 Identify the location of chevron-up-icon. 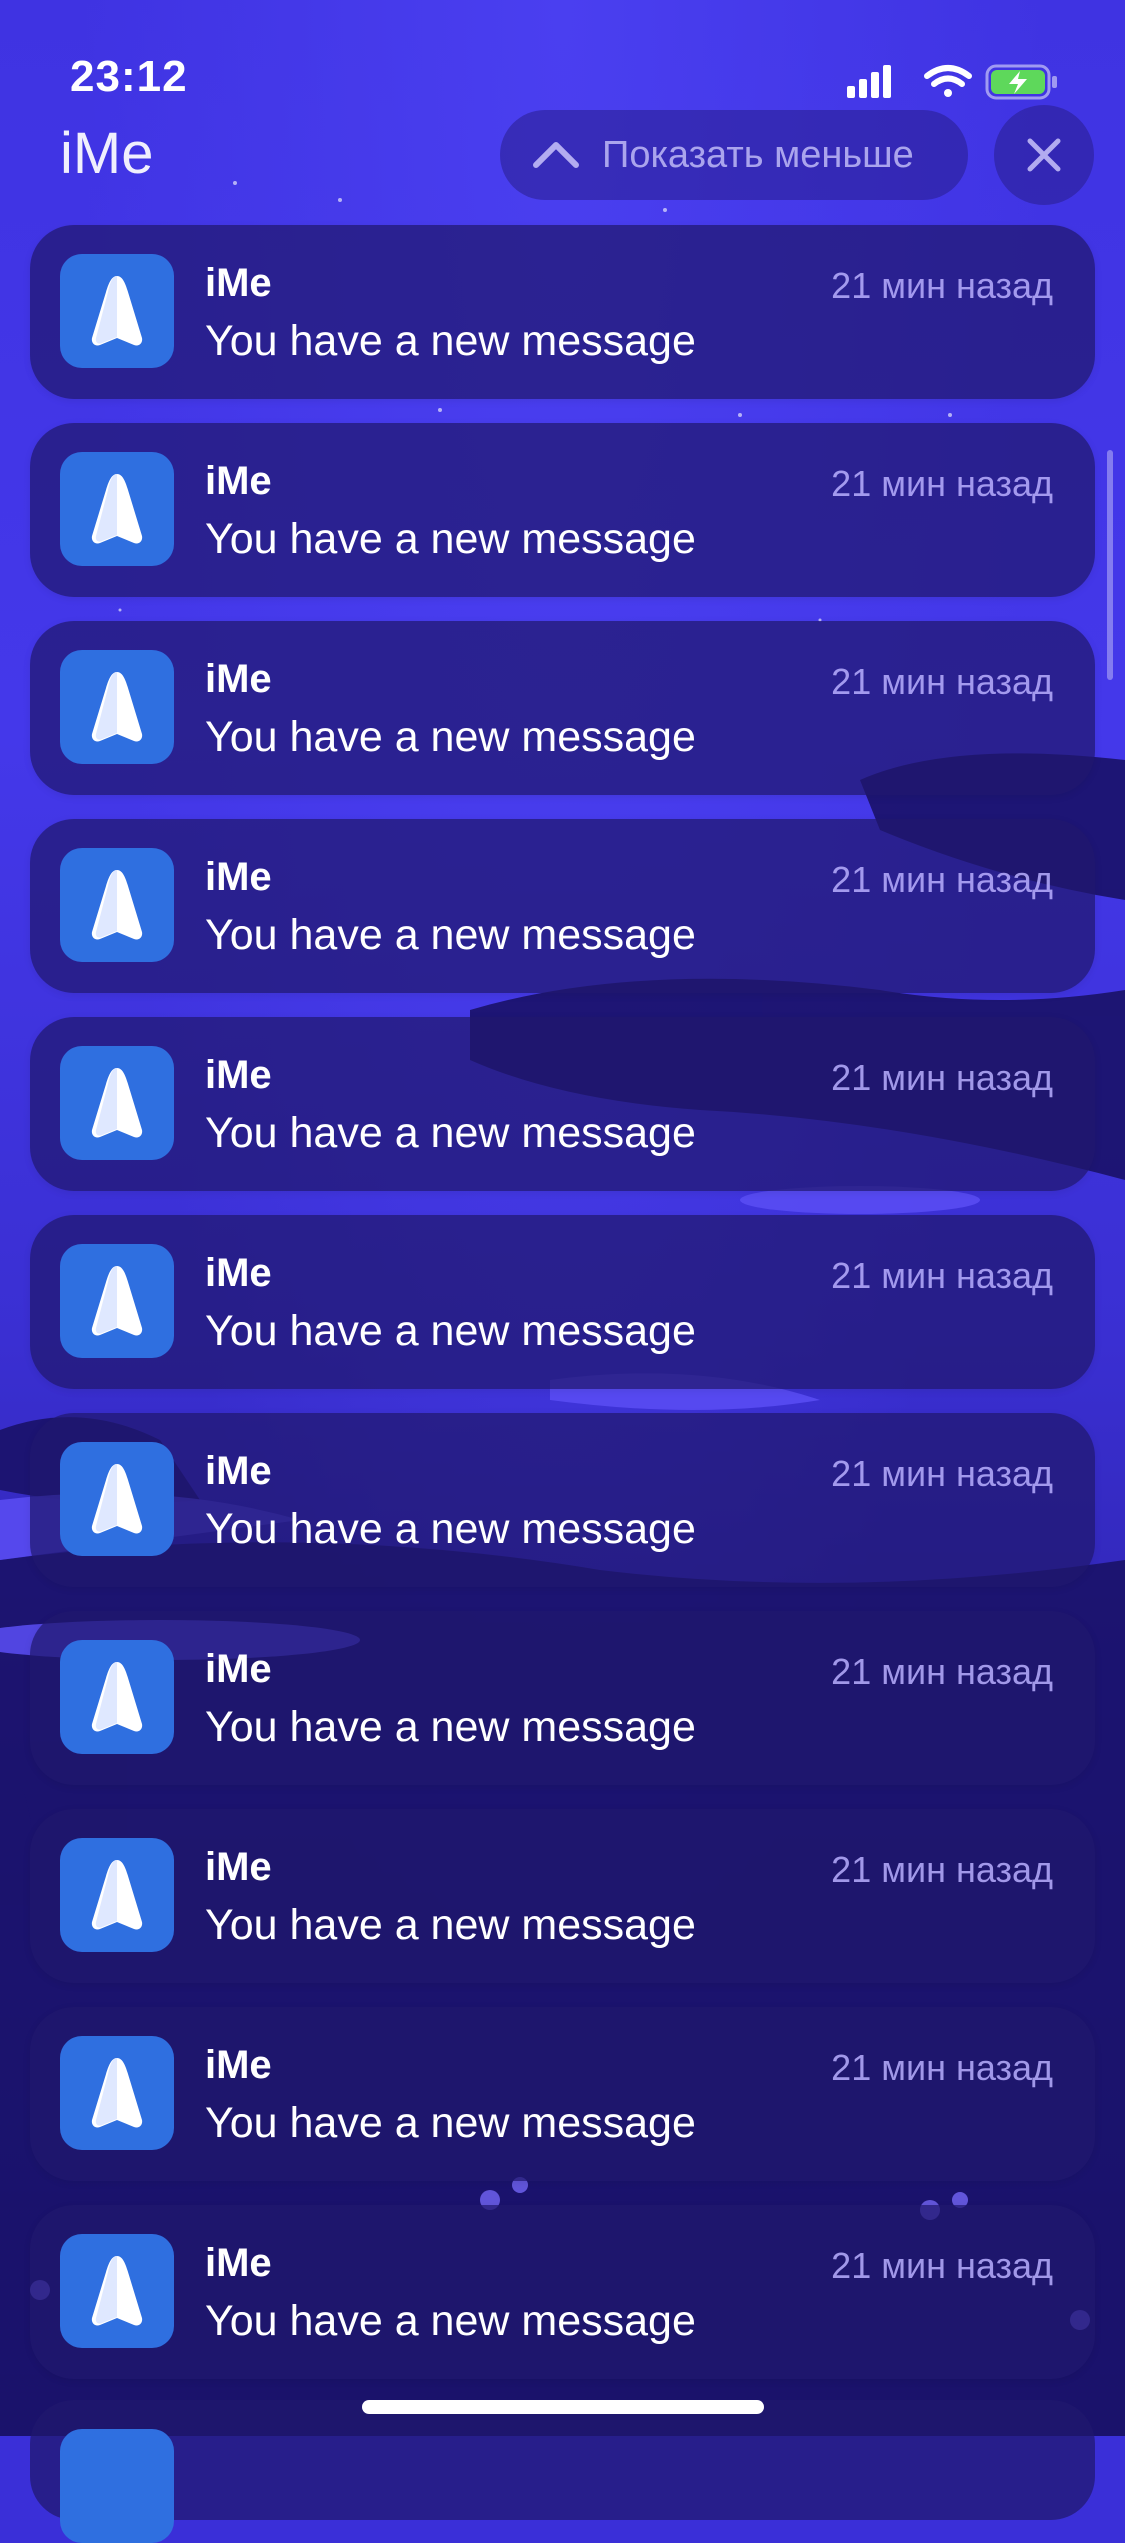
(556, 155).